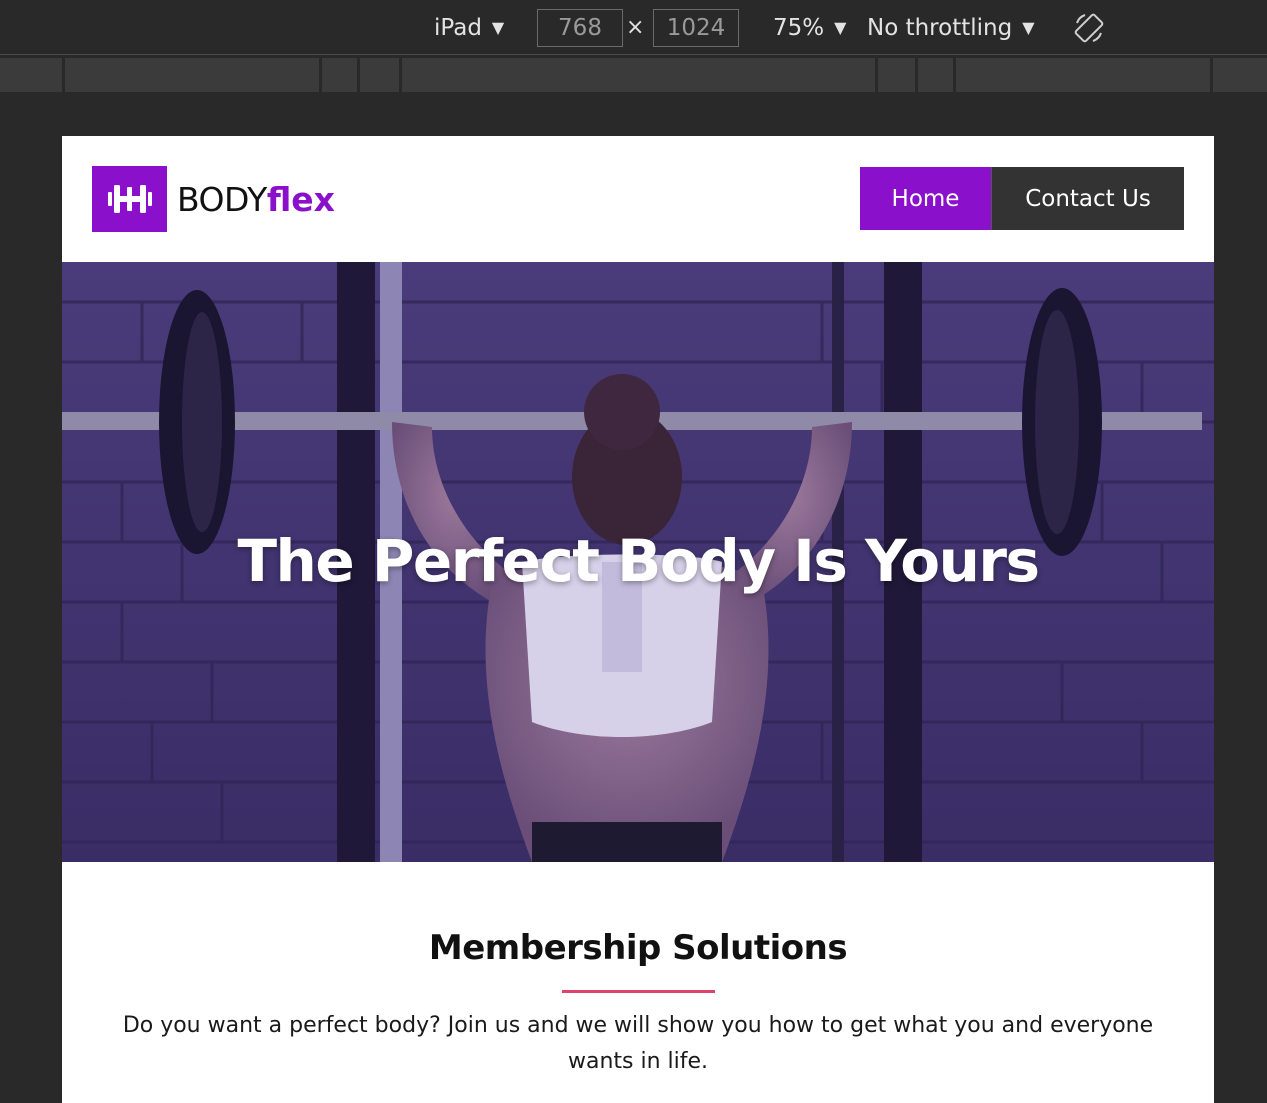 This screenshot has width=1267, height=1103. I want to click on device-select: iPad ▼, so click(469, 27).